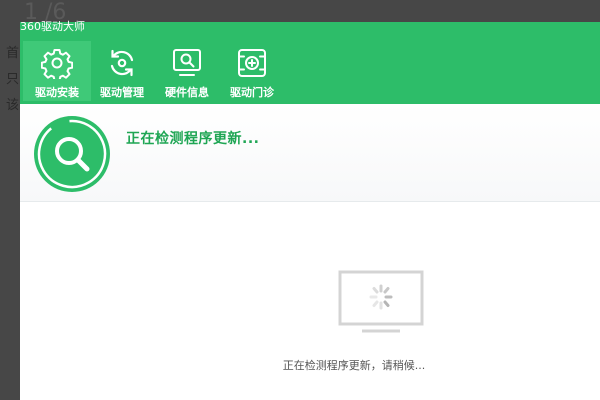 The width and height of the screenshot is (600, 400). What do you see at coordinates (122, 63) in the screenshot?
I see `refresh-icon` at bounding box center [122, 63].